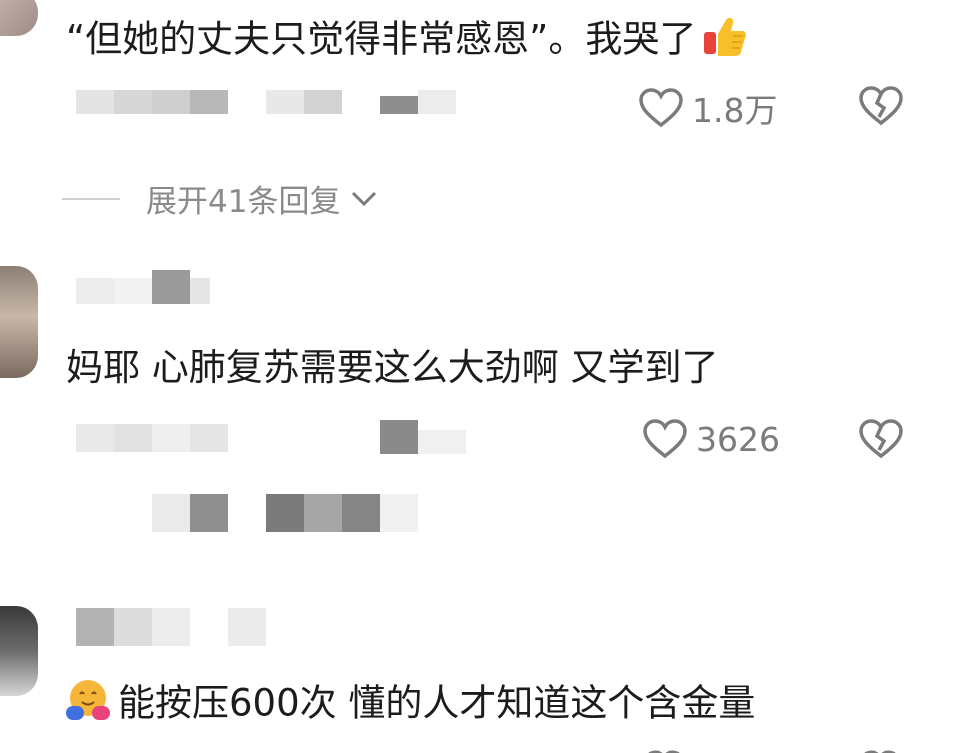  Describe the element at coordinates (243, 202) in the screenshot. I see `expand-replies-label: 展开41条回复` at that location.